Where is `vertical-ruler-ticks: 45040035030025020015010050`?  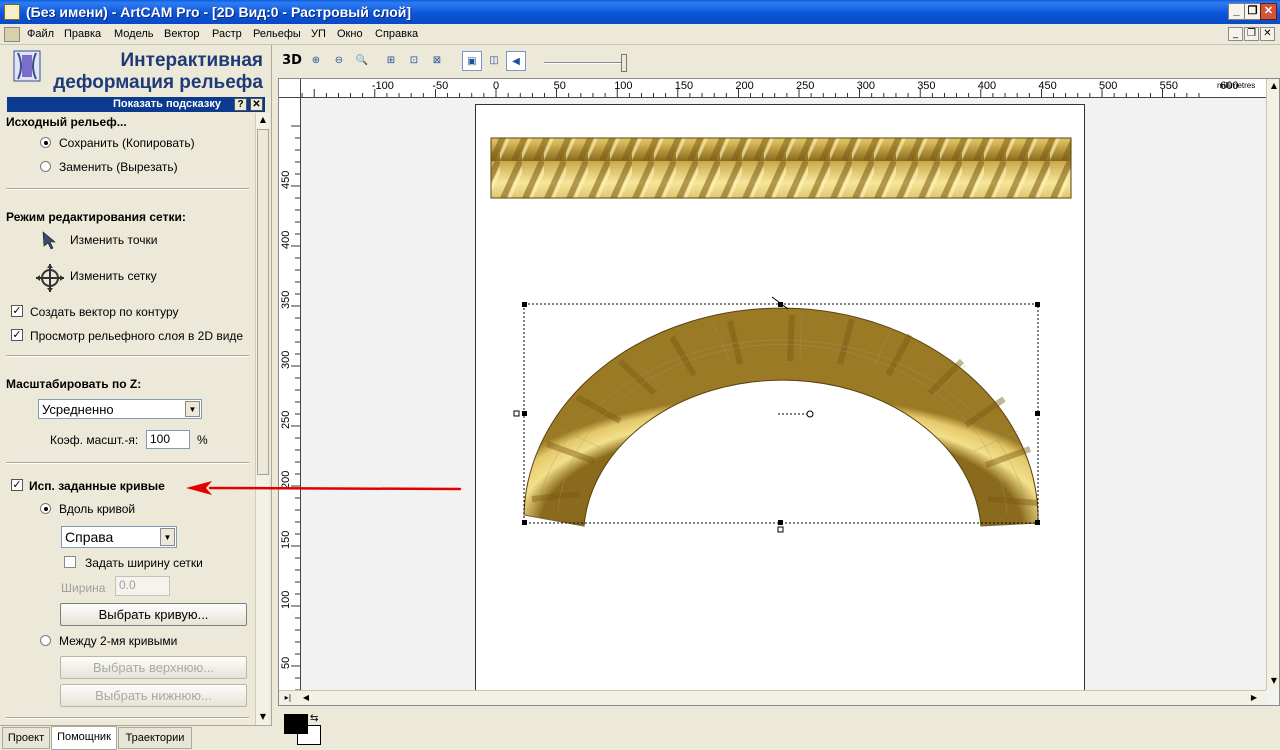
vertical-ruler-ticks: 45040035030025020015010050 is located at coordinates (290, 407).